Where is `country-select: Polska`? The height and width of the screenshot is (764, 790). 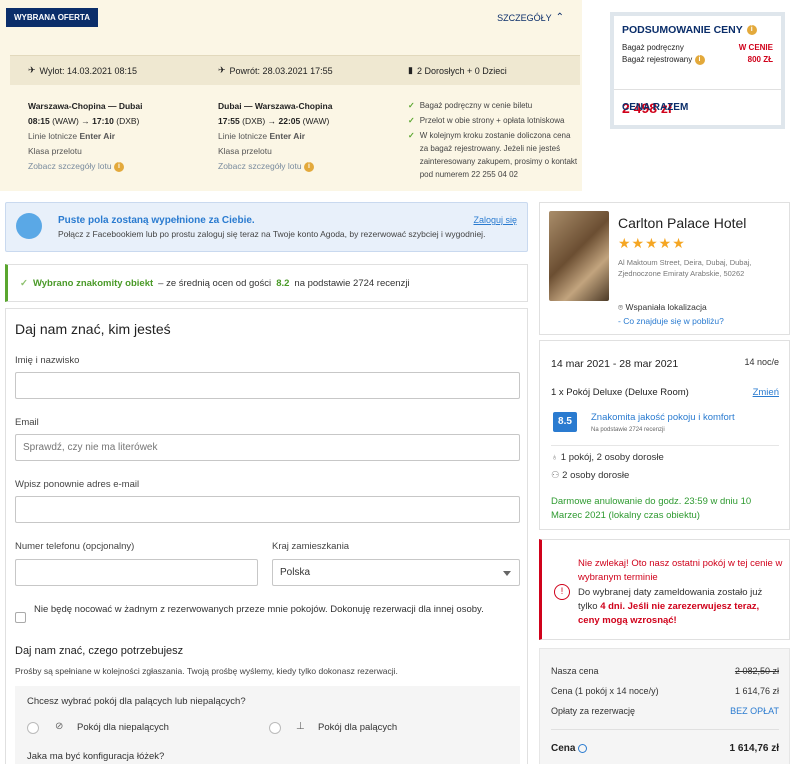
country-select: Polska is located at coordinates (396, 572).